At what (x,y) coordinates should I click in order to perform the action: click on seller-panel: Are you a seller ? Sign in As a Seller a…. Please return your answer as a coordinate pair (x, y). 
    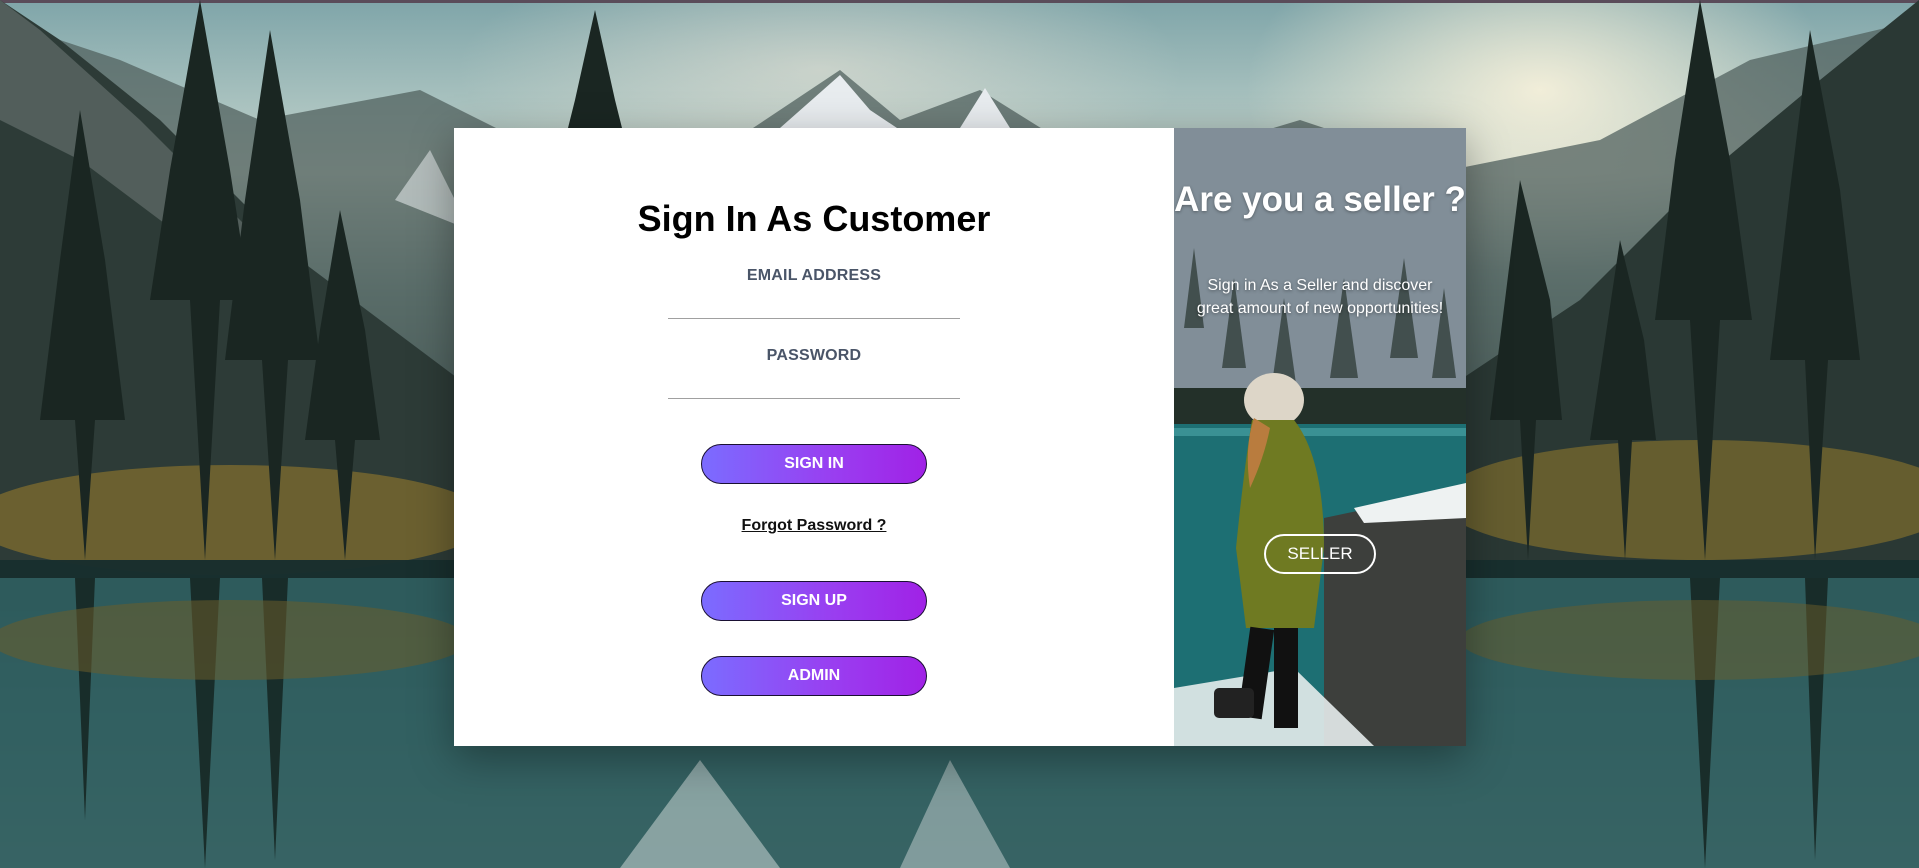
    Looking at the image, I should click on (1320, 437).